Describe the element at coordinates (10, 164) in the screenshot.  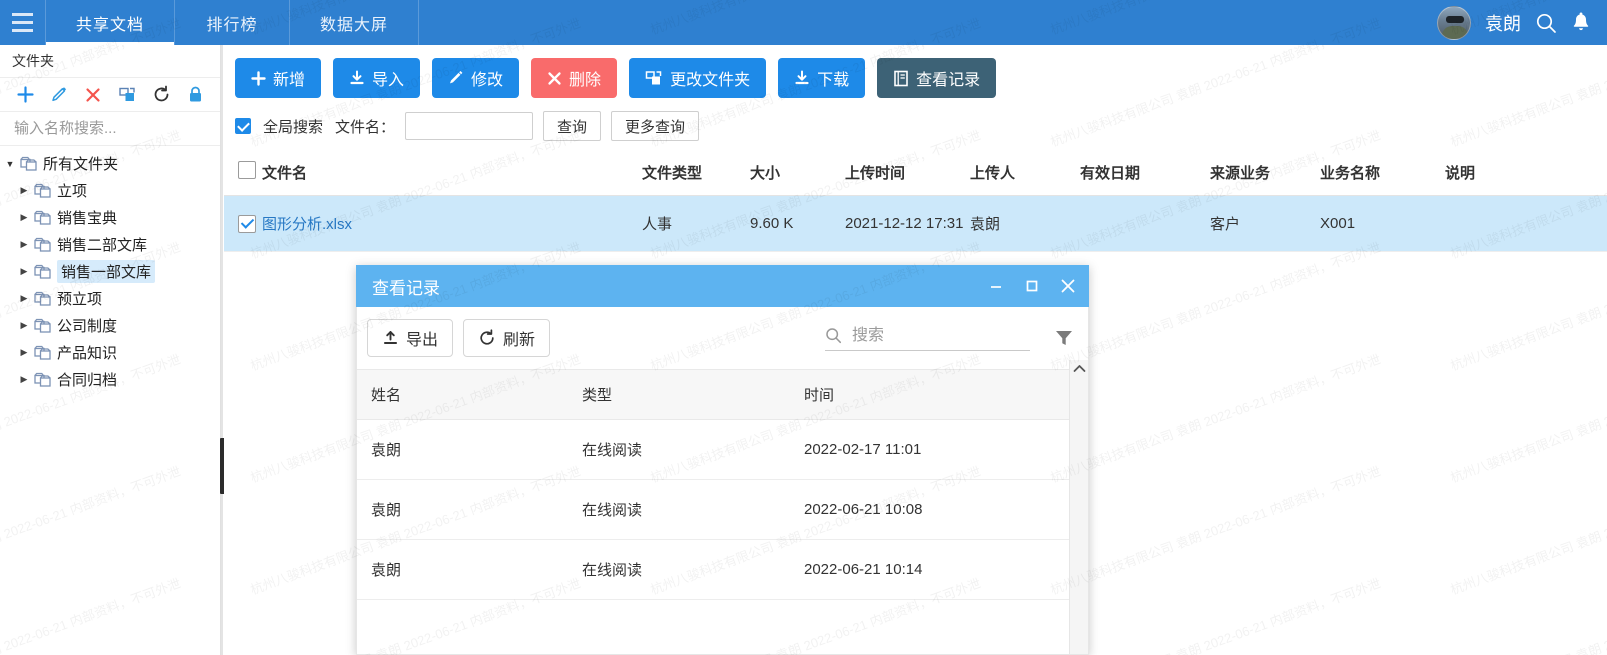
I see `expand-arrow-icon: ▼` at that location.